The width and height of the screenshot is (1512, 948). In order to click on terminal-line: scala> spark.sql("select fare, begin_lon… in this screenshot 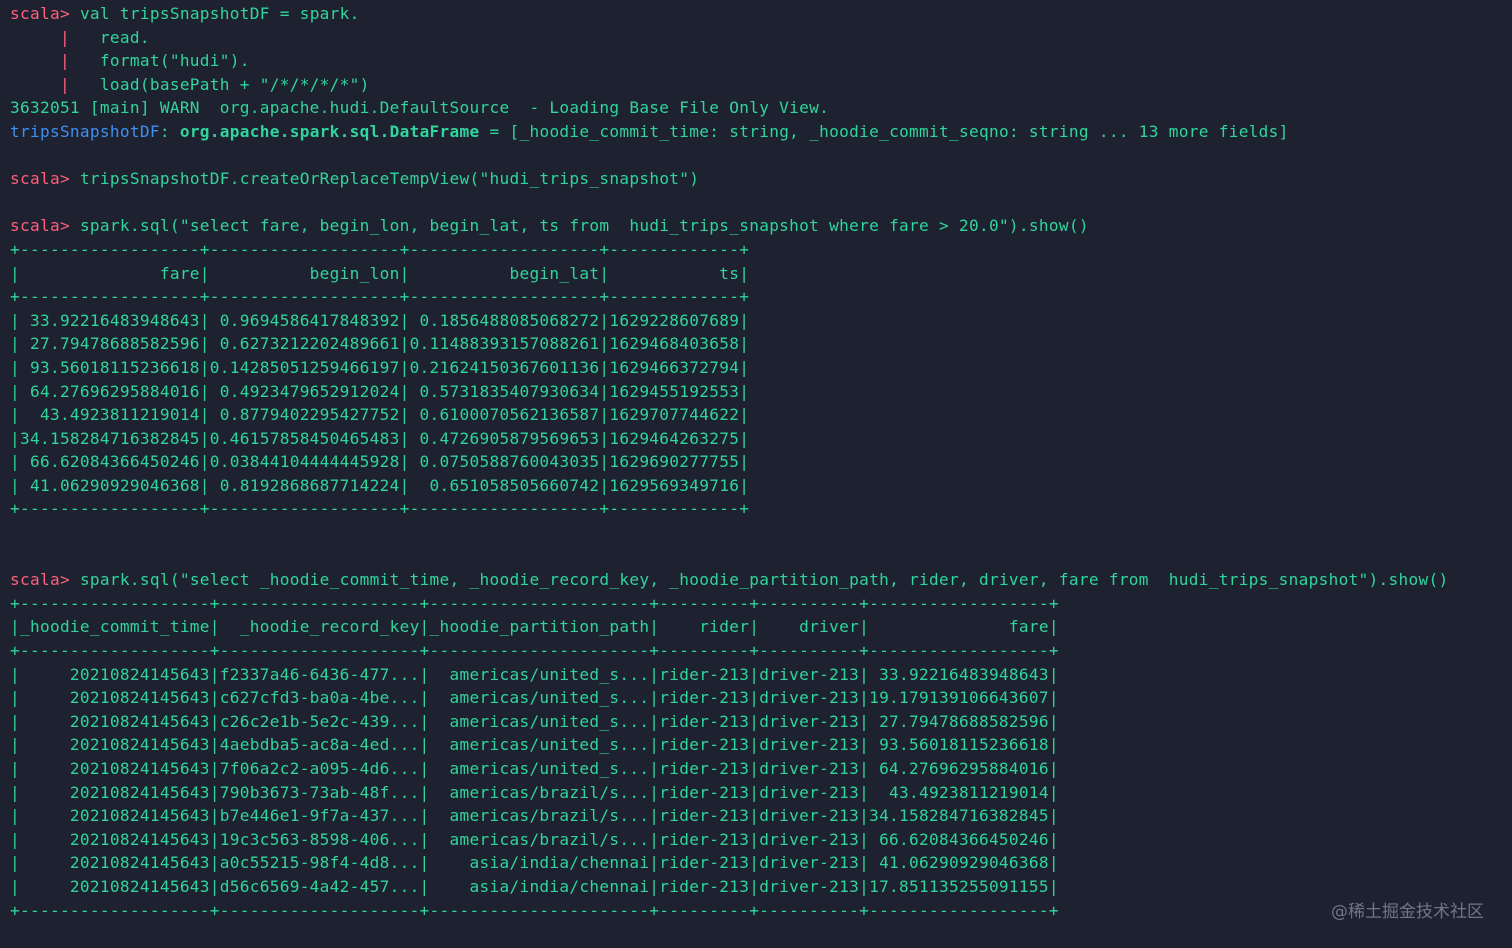, I will do `click(757, 226)`.